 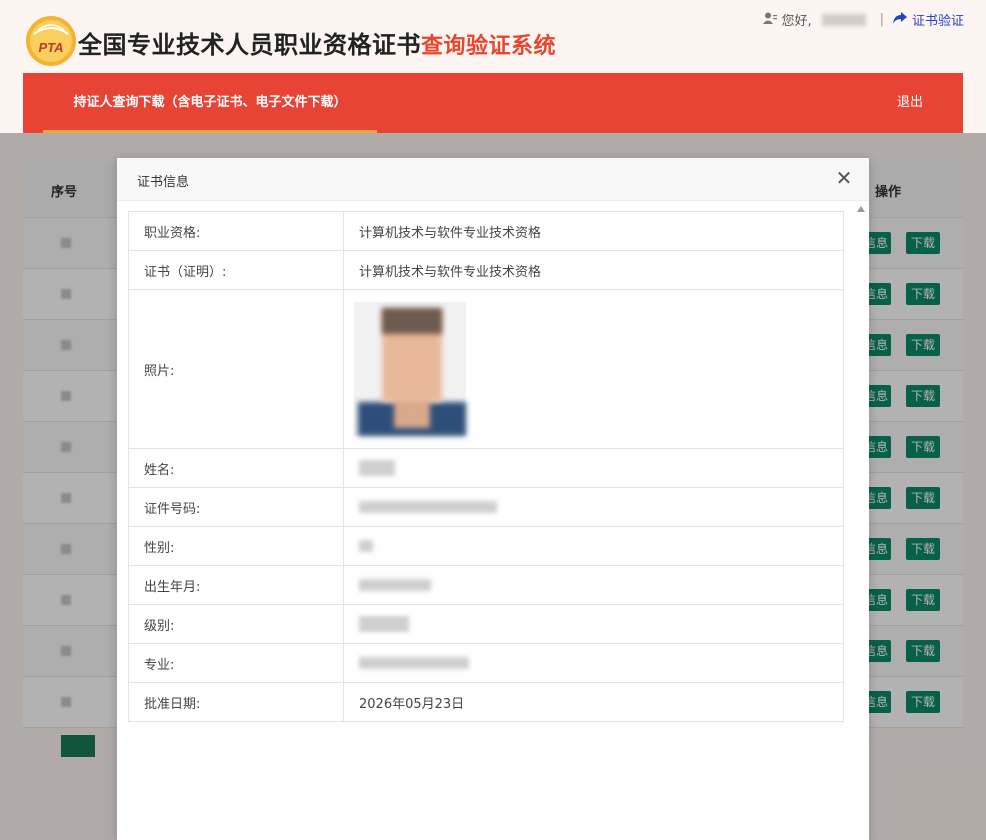 I want to click on logout-link: 退出, so click(x=910, y=103).